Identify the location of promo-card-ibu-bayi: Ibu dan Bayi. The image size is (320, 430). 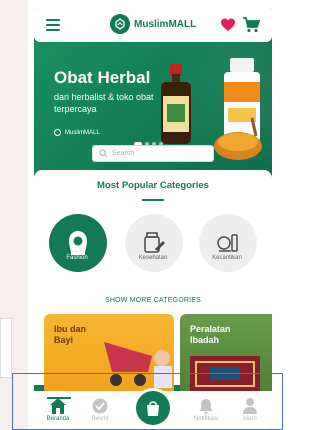
(109, 354).